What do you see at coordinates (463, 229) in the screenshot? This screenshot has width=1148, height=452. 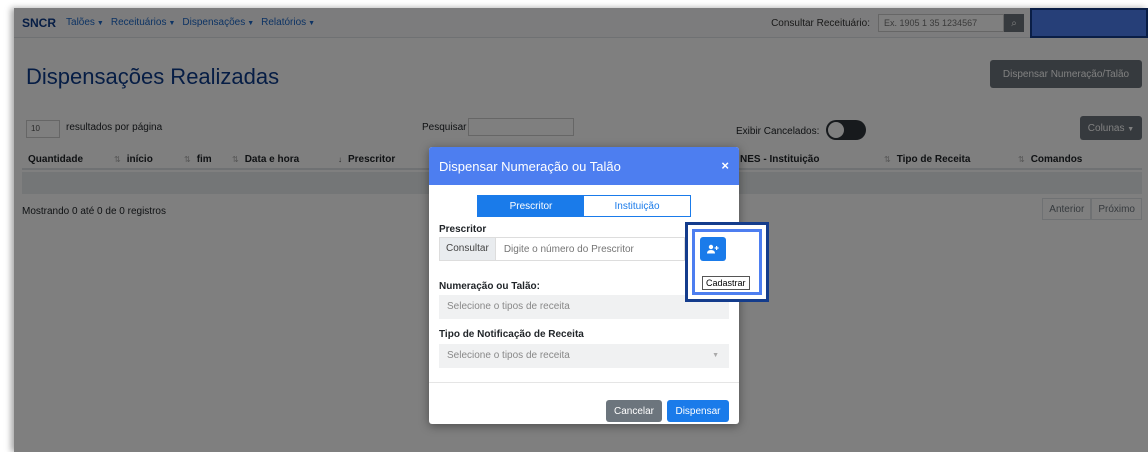 I see `prescritor-label: Prescritor` at bounding box center [463, 229].